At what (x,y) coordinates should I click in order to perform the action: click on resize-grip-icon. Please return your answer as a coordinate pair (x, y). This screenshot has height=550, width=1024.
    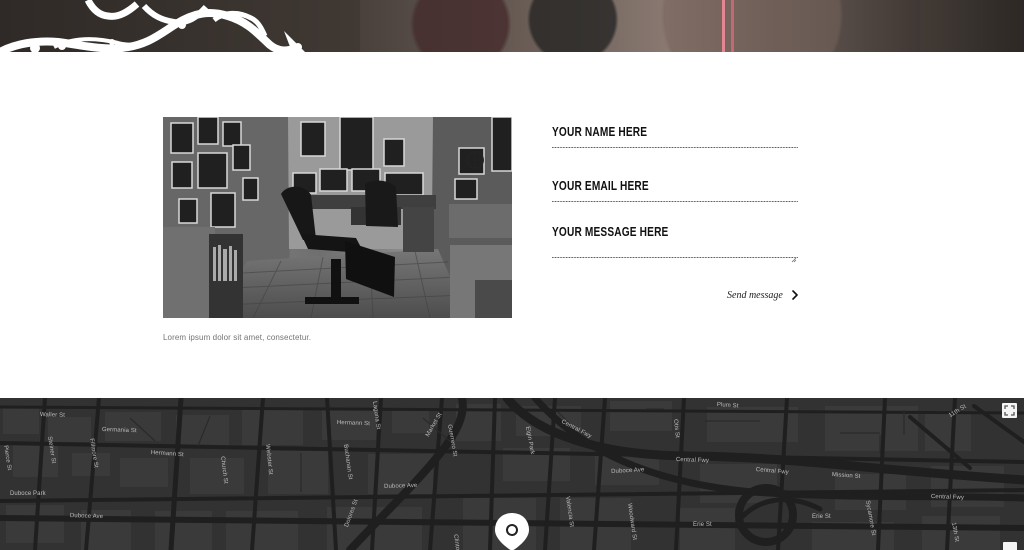
    Looking at the image, I should click on (794, 260).